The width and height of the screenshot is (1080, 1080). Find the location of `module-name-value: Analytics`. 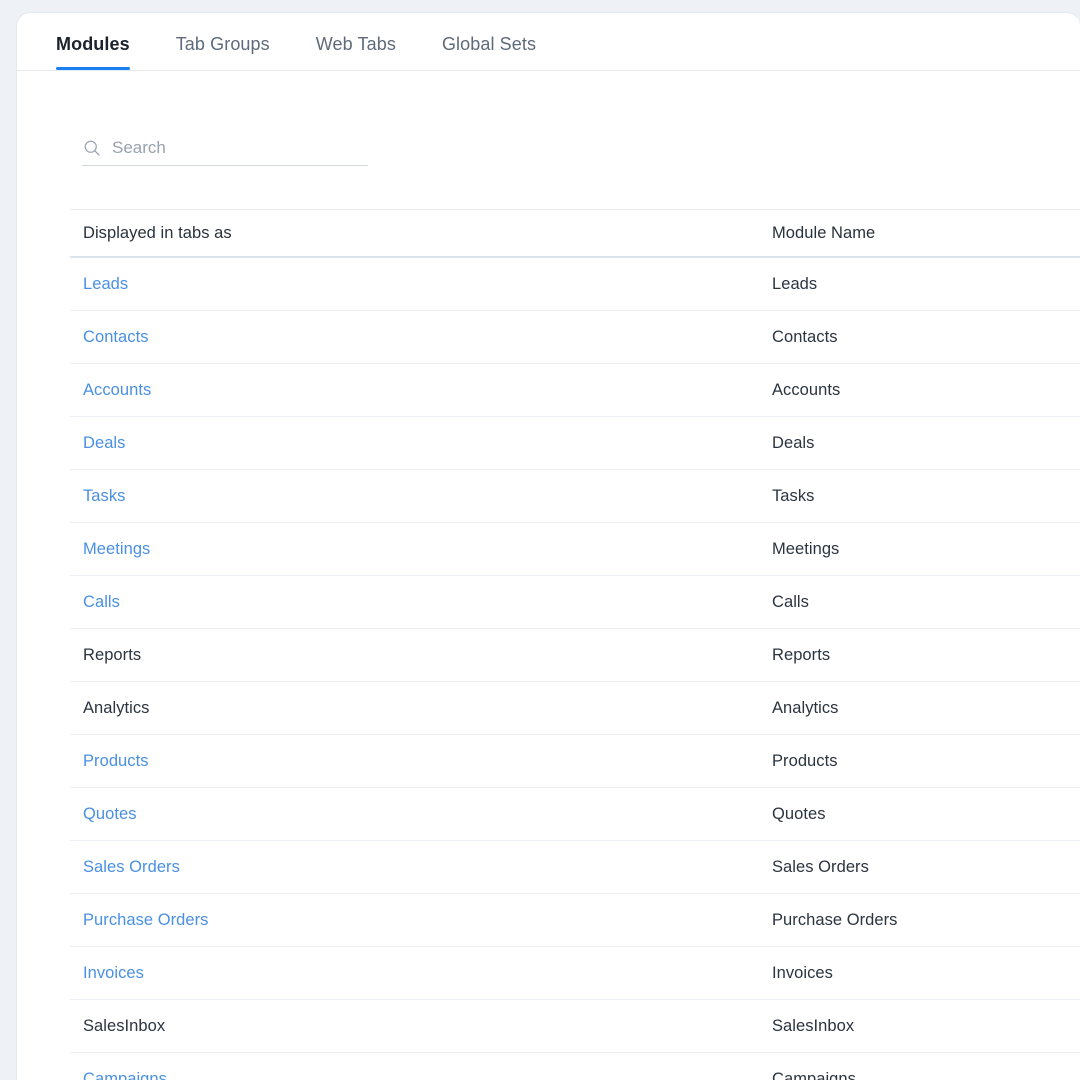

module-name-value: Analytics is located at coordinates (805, 707).